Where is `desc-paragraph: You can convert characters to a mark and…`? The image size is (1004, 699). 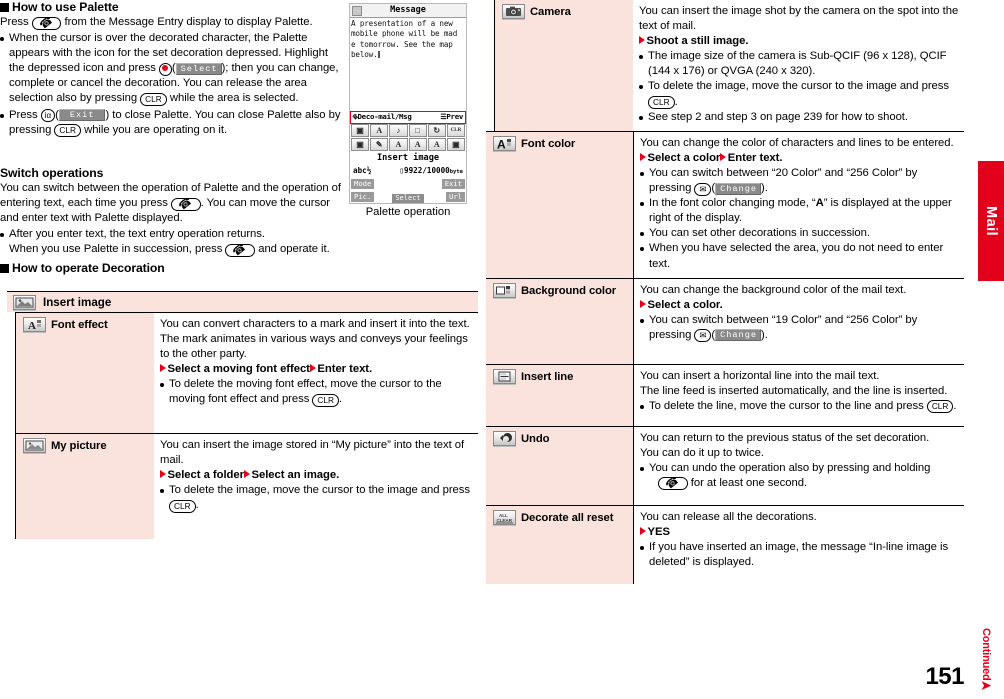
desc-paragraph: You can convert characters to a mark and… is located at coordinates (315, 339).